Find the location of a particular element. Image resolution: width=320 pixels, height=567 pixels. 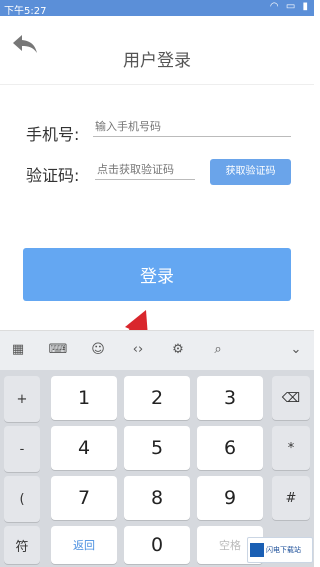

get-code-button: 获取验证码 is located at coordinates (250, 172).